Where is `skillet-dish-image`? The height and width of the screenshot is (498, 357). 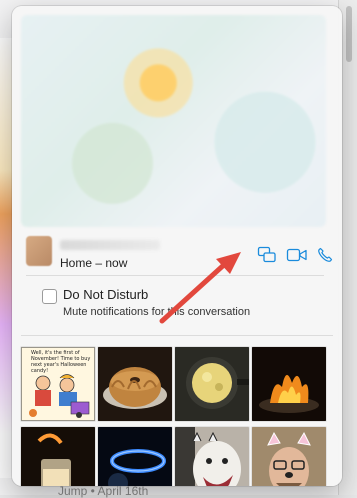
skillet-dish-image is located at coordinates (212, 384).